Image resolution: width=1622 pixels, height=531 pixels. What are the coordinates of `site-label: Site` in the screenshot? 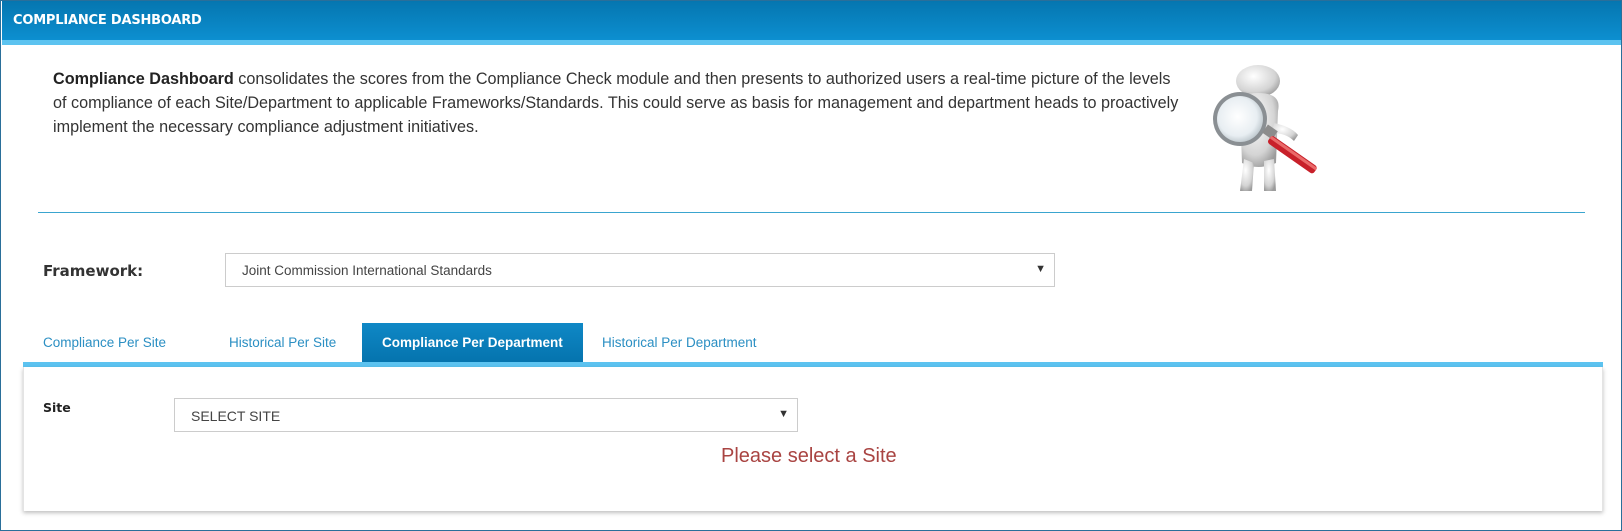 It's located at (57, 407).